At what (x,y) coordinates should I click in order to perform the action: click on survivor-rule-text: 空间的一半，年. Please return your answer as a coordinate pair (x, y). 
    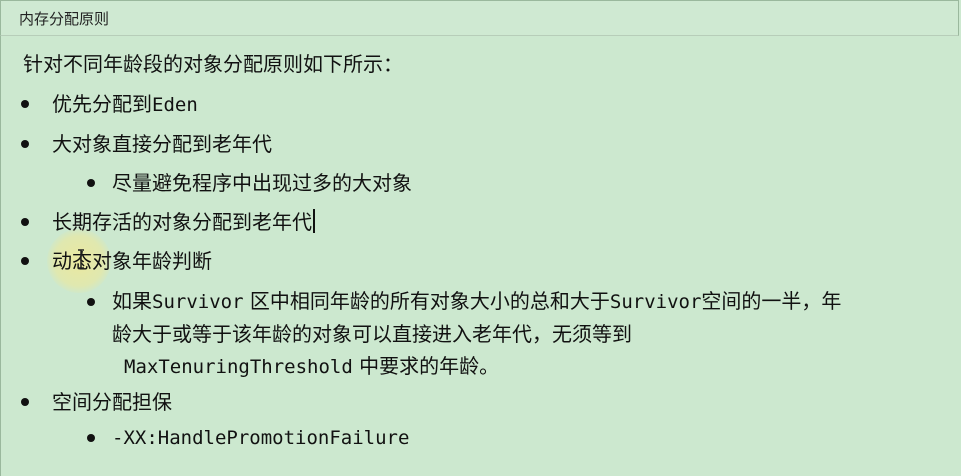
    Looking at the image, I should click on (771, 301).